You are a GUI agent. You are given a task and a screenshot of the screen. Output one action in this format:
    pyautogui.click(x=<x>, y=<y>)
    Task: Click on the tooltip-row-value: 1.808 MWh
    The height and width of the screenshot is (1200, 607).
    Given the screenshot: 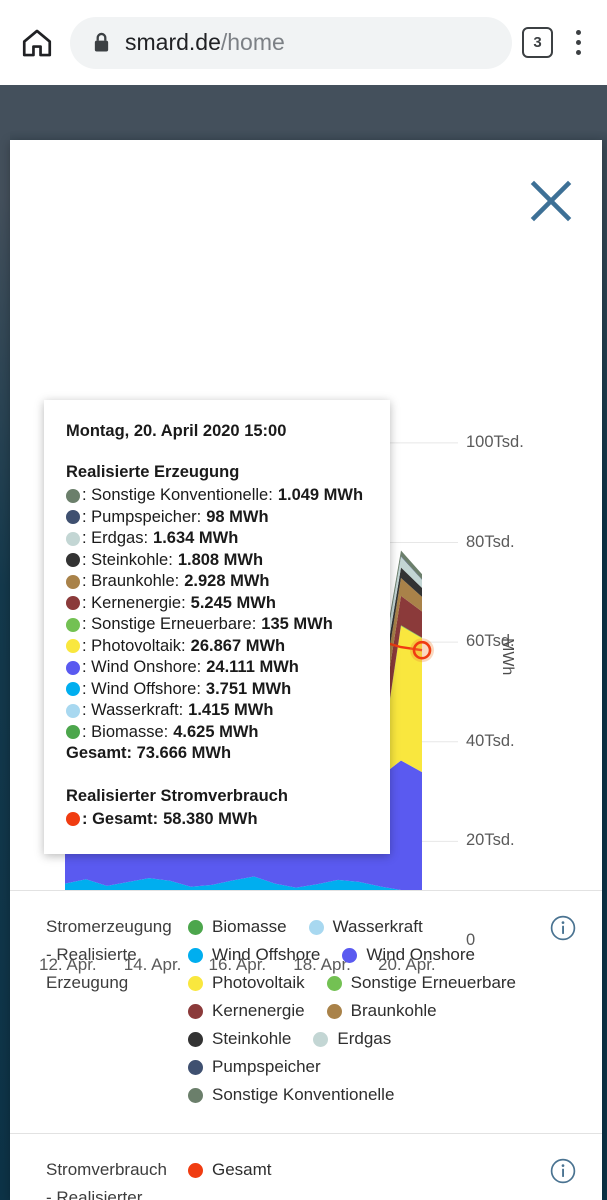 What is the action you would take?
    pyautogui.click(x=220, y=559)
    